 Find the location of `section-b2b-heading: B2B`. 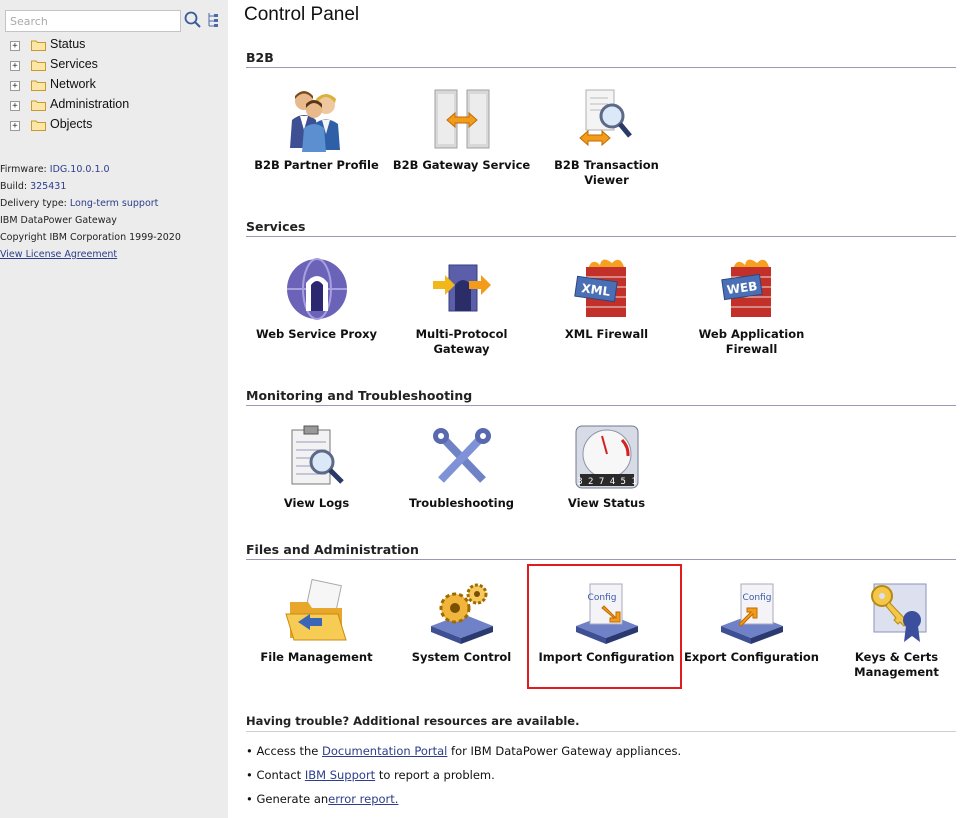

section-b2b-heading: B2B is located at coordinates (601, 59).